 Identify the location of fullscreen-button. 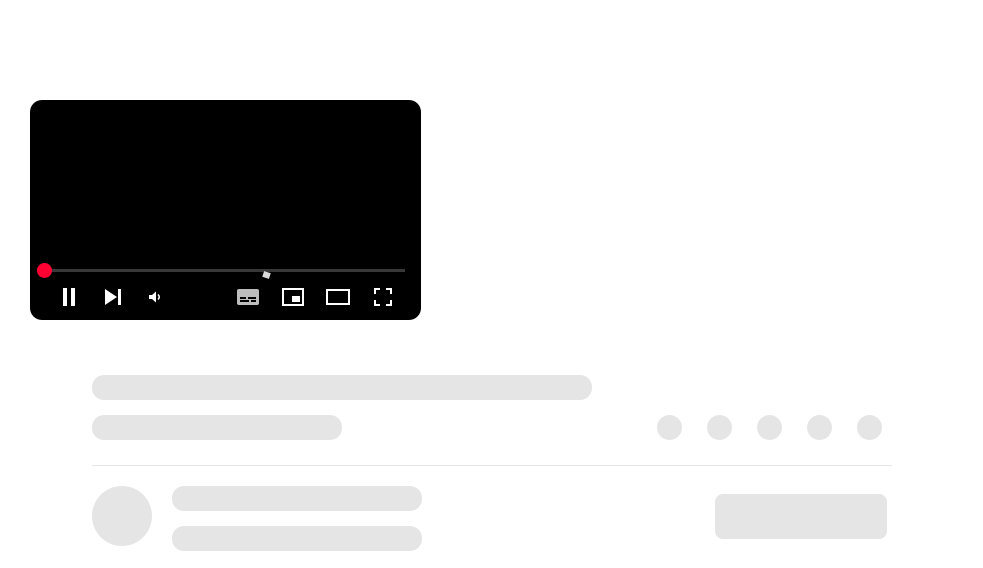
(383, 297).